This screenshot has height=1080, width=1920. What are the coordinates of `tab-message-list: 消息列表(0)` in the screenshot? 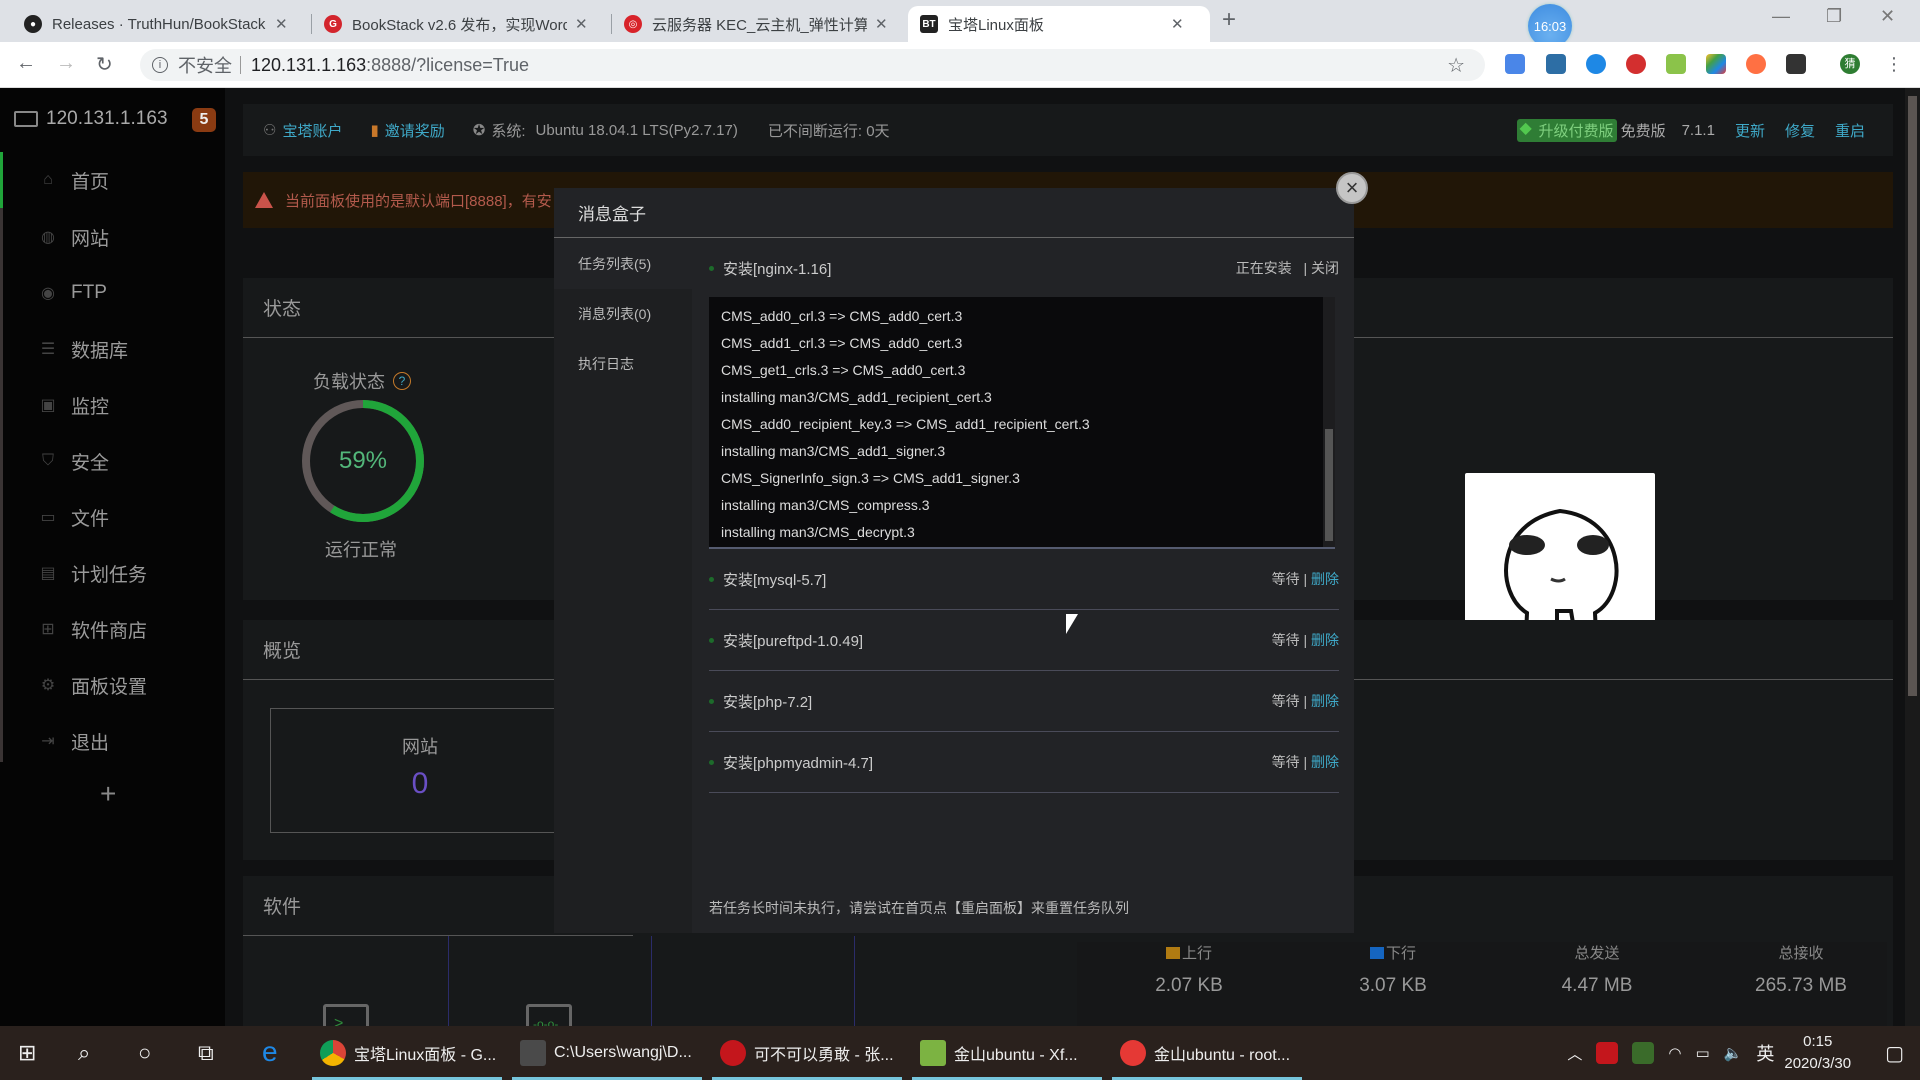 It's located at (623, 314).